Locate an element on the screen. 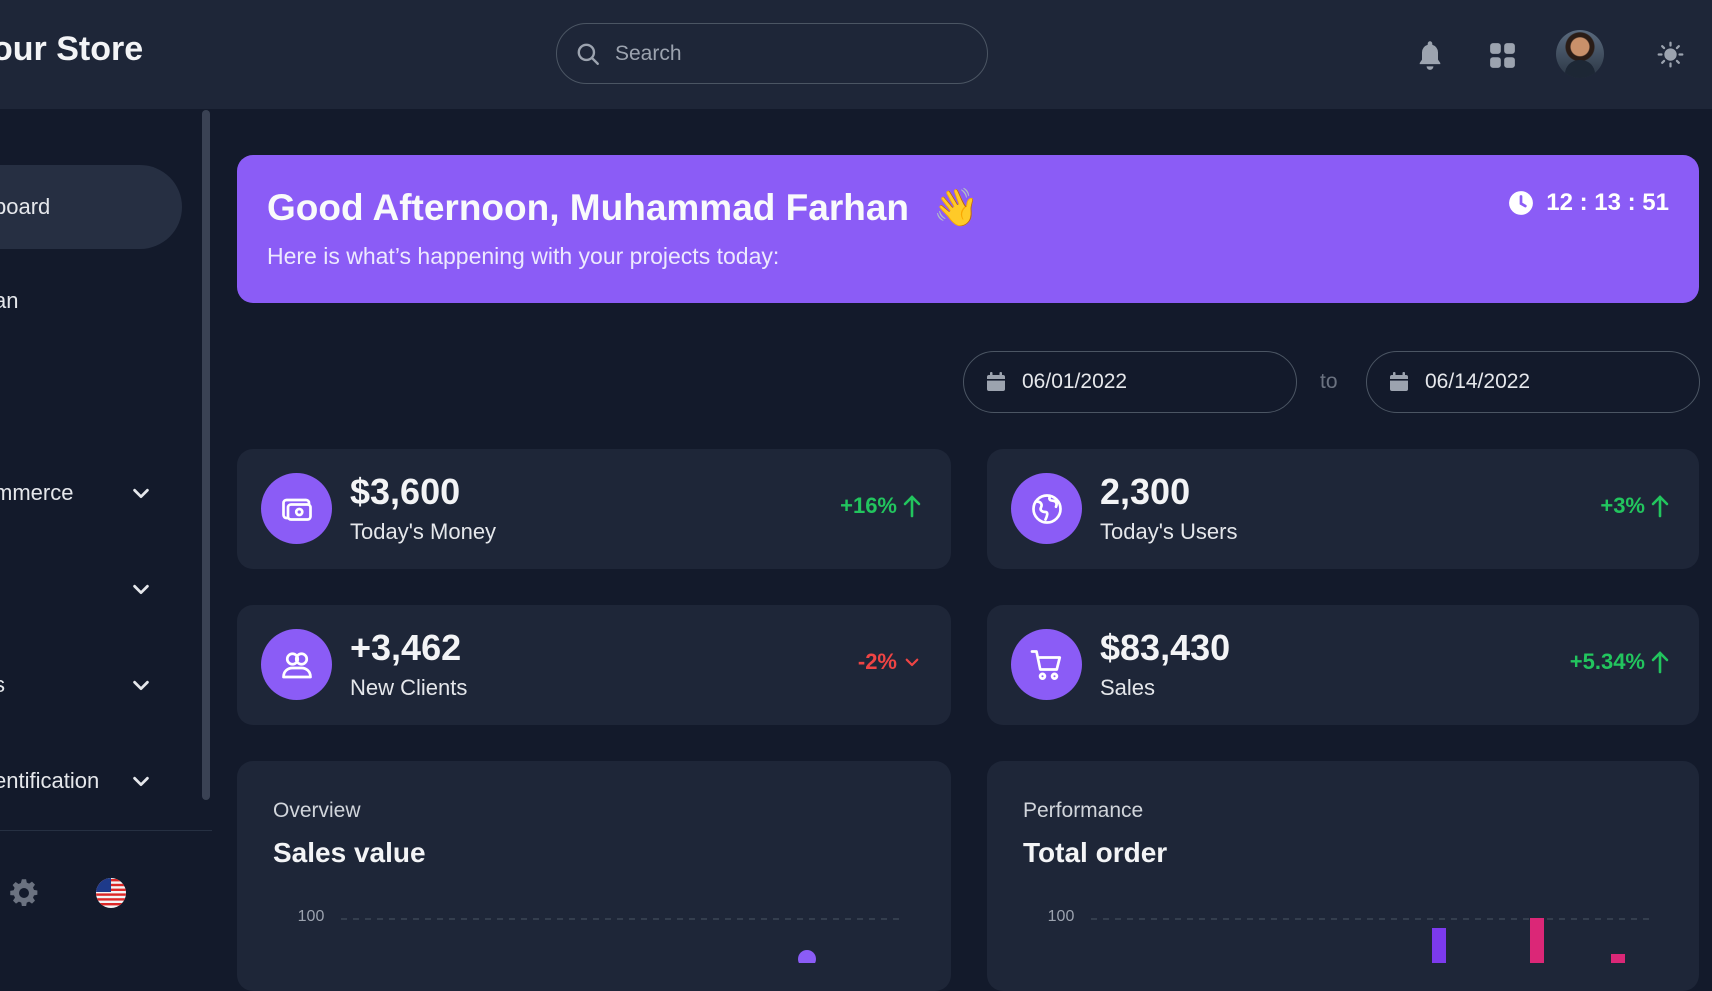 This screenshot has width=1712, height=991. date-to-value: 06/14/2022 is located at coordinates (1478, 381).